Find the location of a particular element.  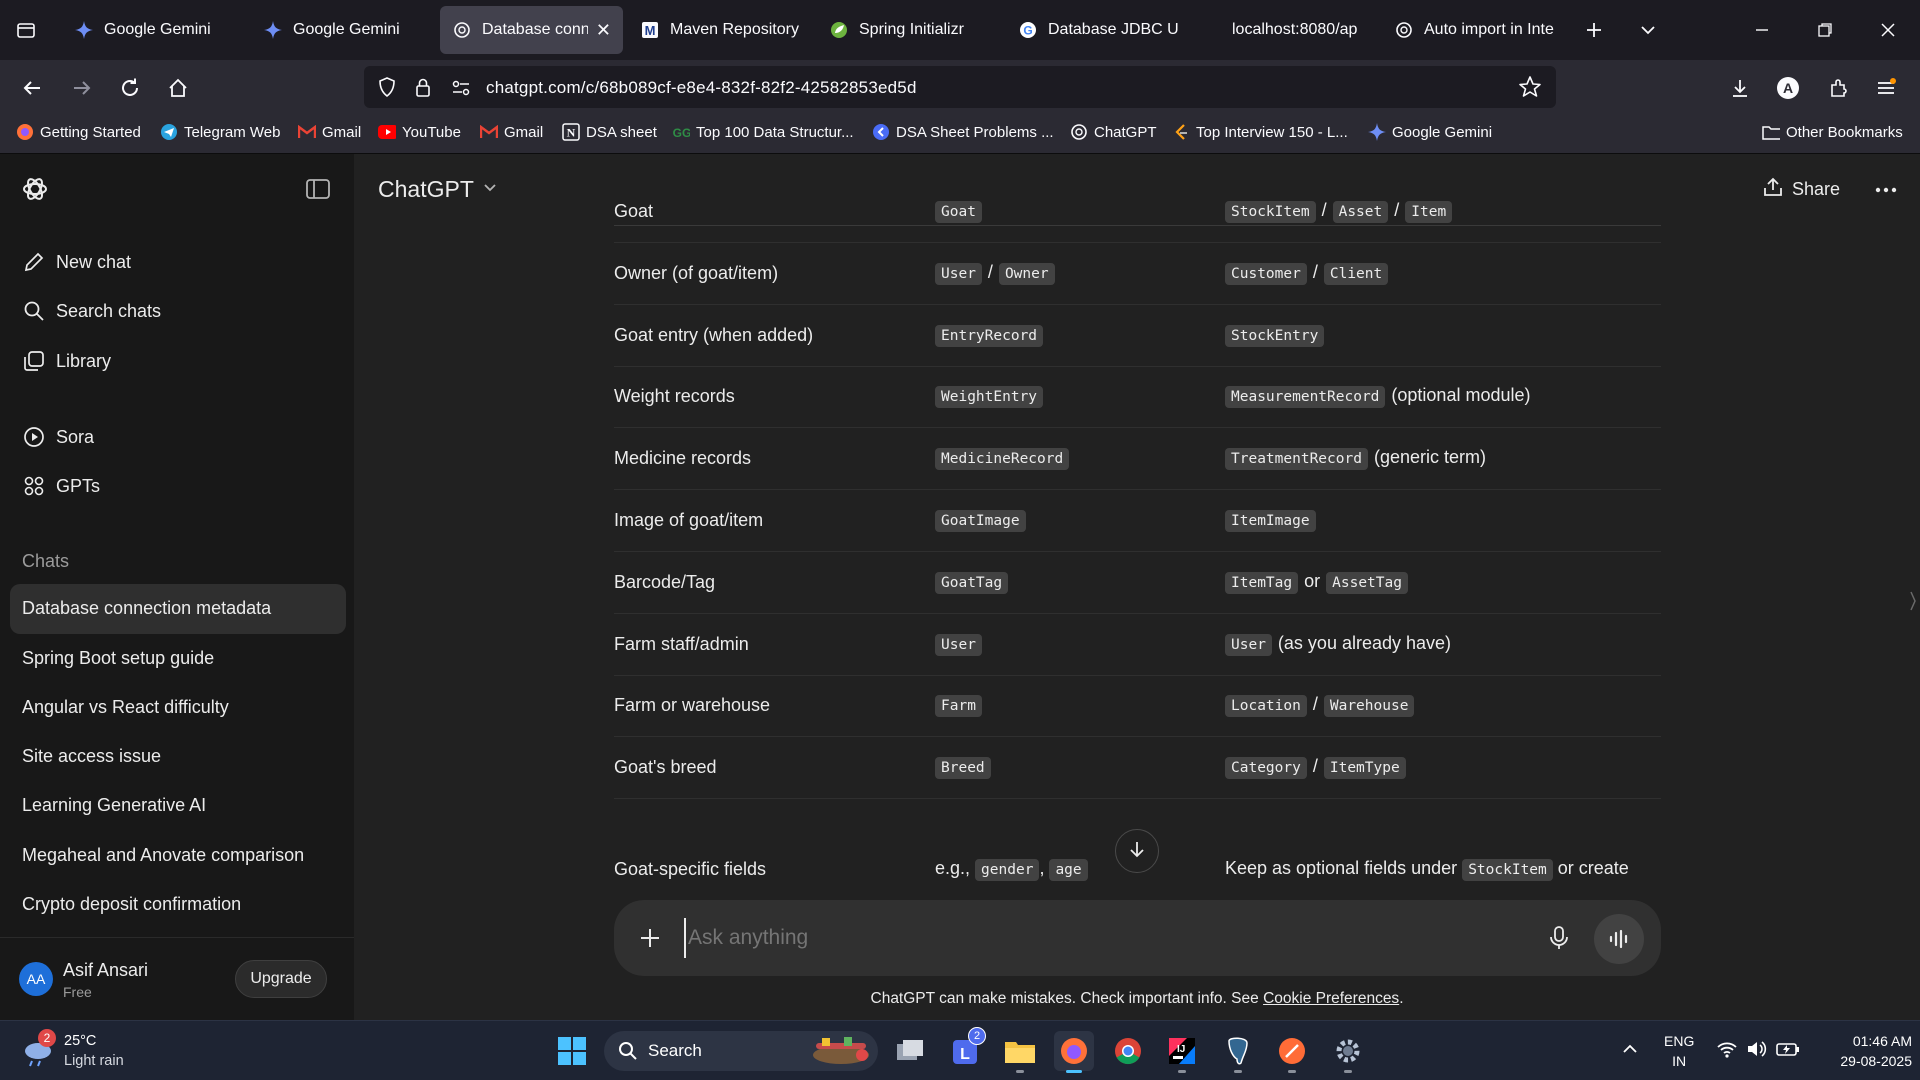

search-chats-button: Search chats is located at coordinates (91, 311).